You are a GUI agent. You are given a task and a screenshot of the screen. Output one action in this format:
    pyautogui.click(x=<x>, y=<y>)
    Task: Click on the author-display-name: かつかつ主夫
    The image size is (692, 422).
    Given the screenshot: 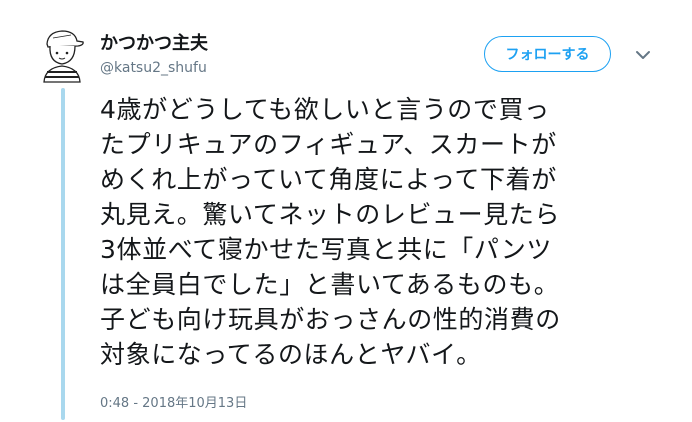 What is the action you would take?
    pyautogui.click(x=154, y=44)
    